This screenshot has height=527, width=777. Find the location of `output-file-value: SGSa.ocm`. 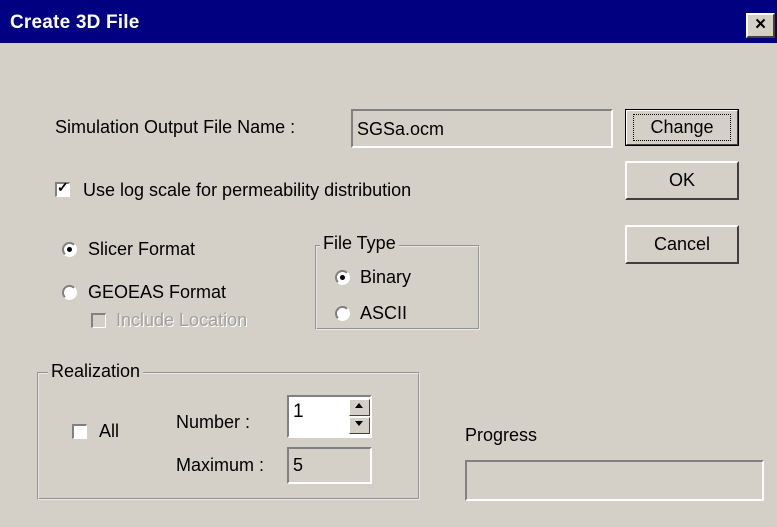

output-file-value: SGSa.ocm is located at coordinates (401, 129).